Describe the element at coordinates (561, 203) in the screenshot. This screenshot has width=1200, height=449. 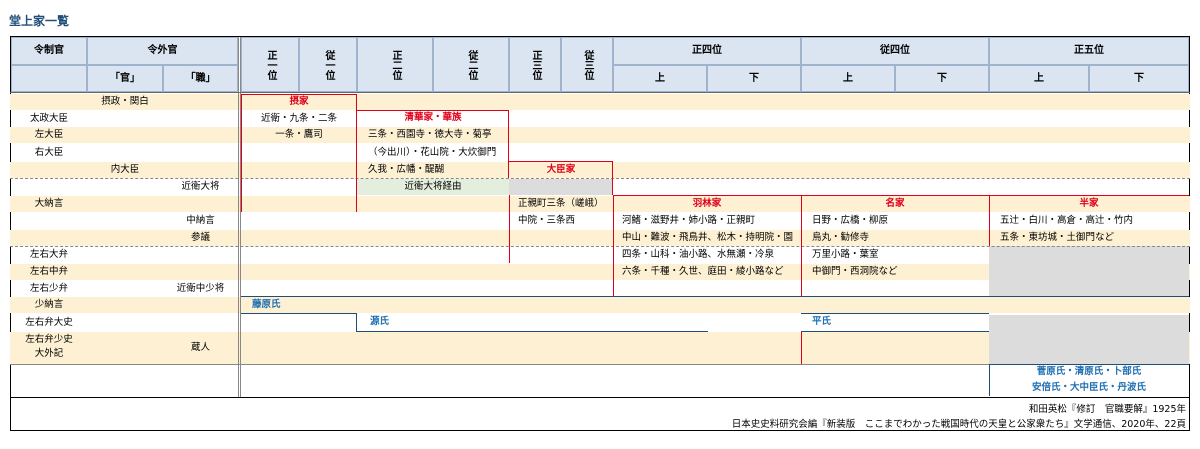
I see `family-daijin-1: 正親町三条（嵯峨）` at that location.